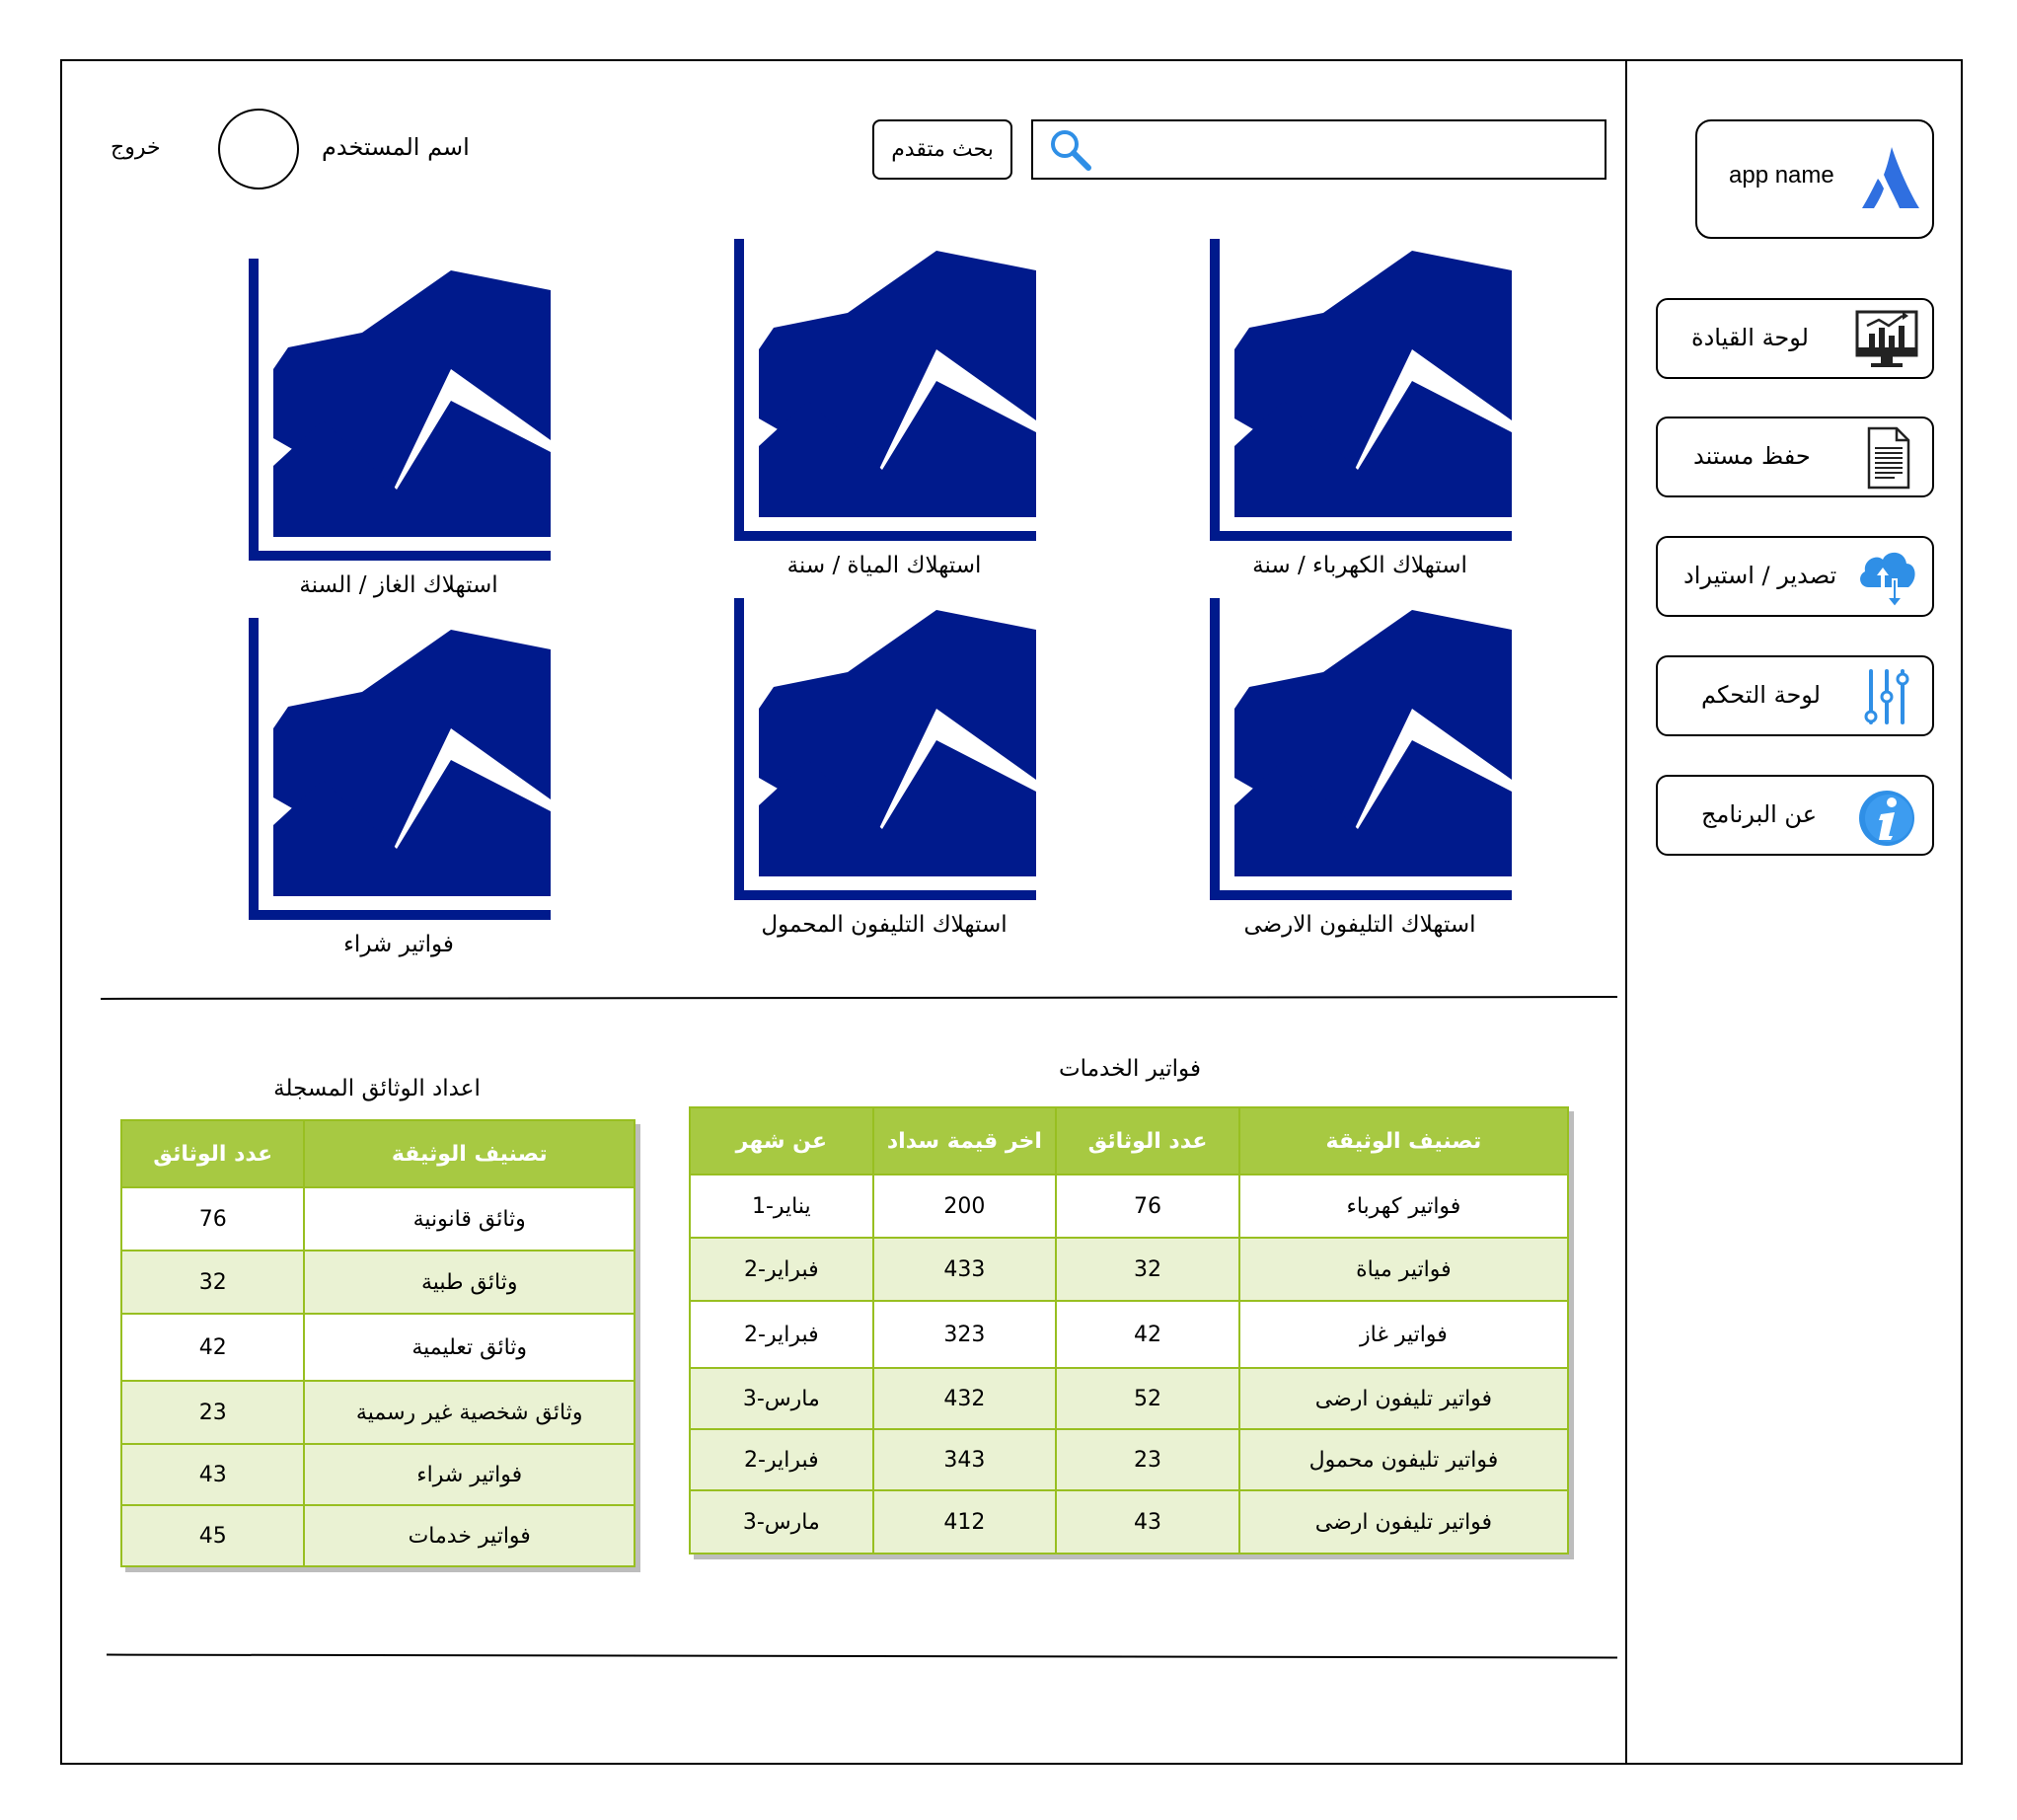 The width and height of the screenshot is (2017, 1820). Describe the element at coordinates (469, 1412) in the screenshot. I see `table-cell: وثائق شخصية غير رسمية` at that location.